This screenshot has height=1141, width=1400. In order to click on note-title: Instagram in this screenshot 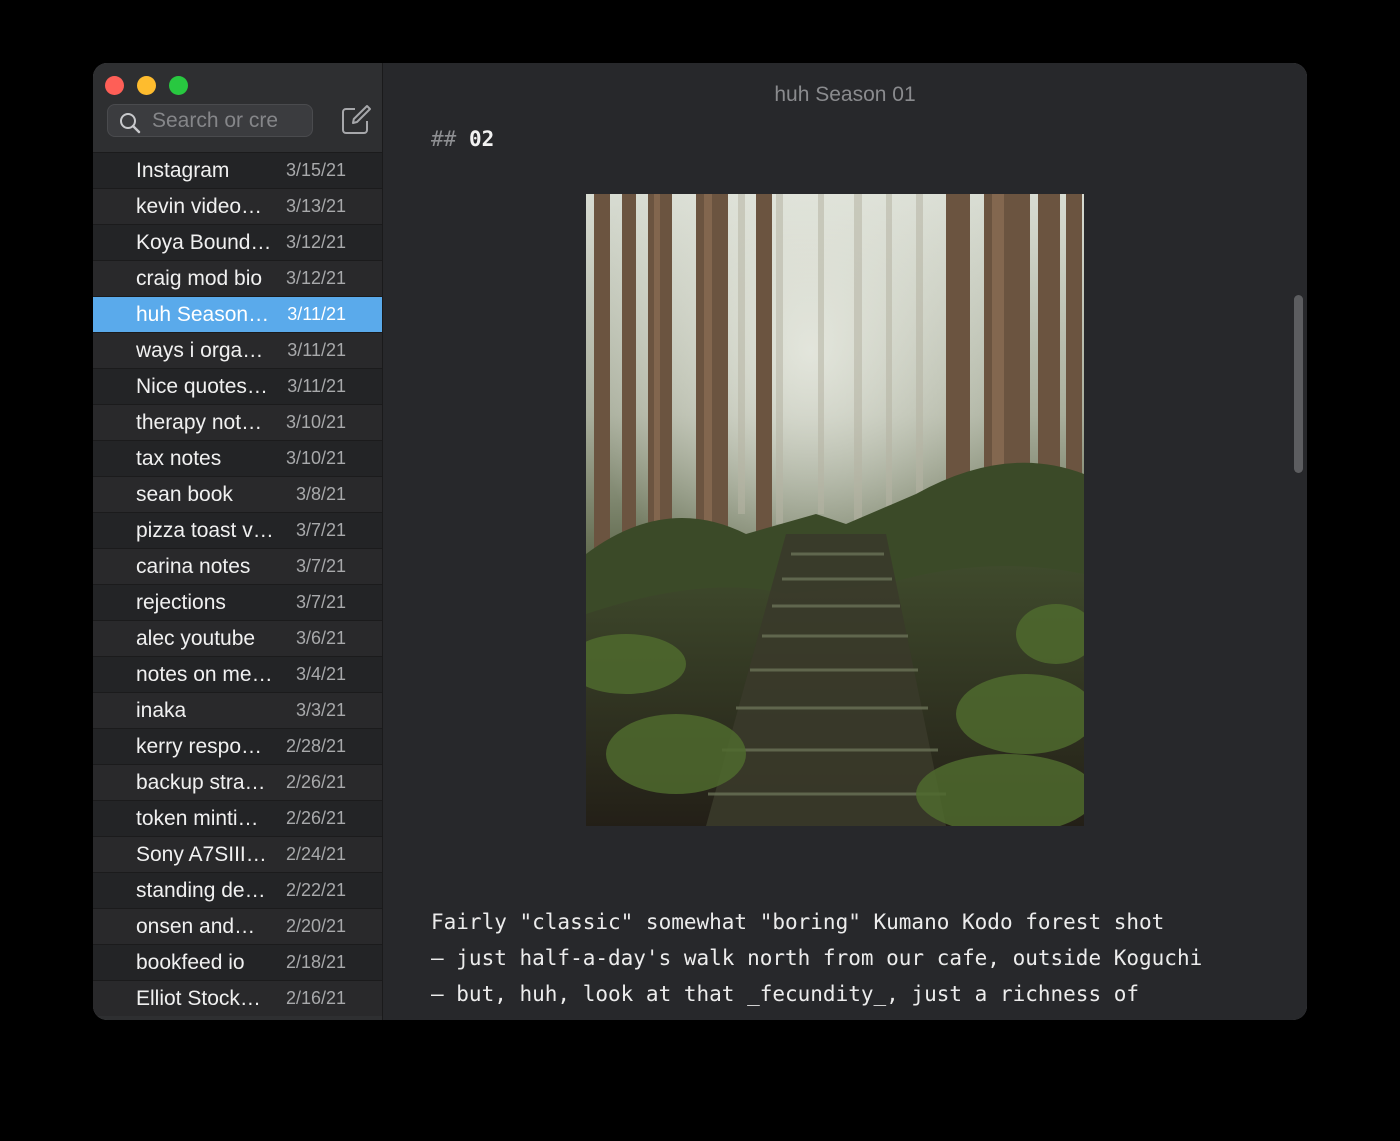, I will do `click(183, 170)`.